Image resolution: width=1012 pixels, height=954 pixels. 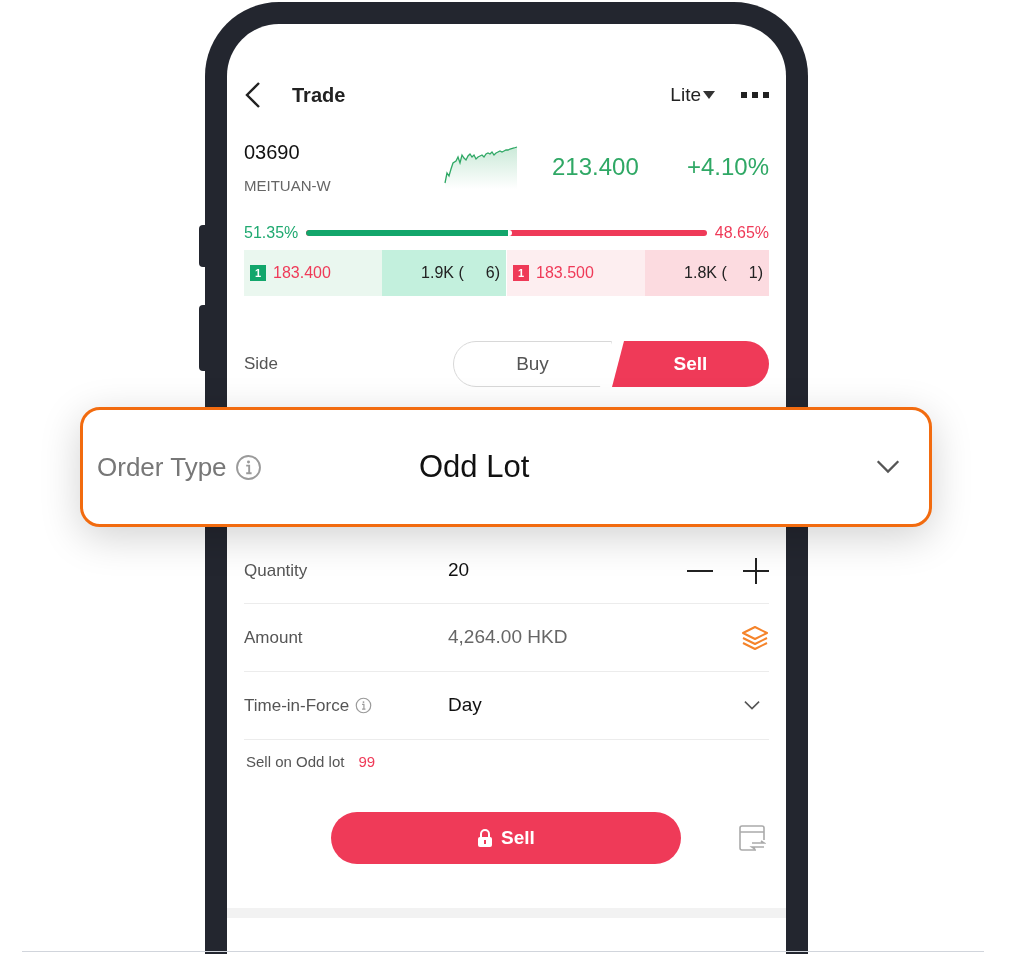 I want to click on order-type-card: Order Type Odd Lot, so click(x=506, y=467).